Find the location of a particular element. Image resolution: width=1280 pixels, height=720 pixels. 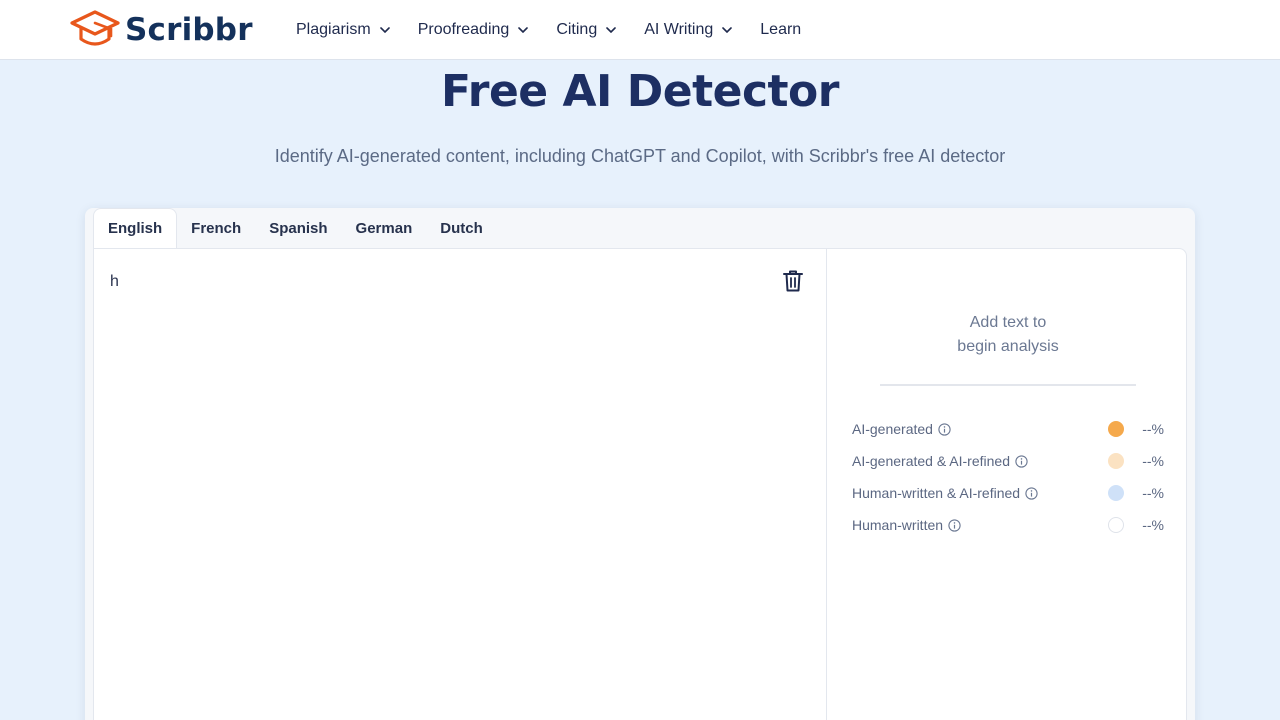

nav-item-ai-writing: AI Writing is located at coordinates (688, 30).